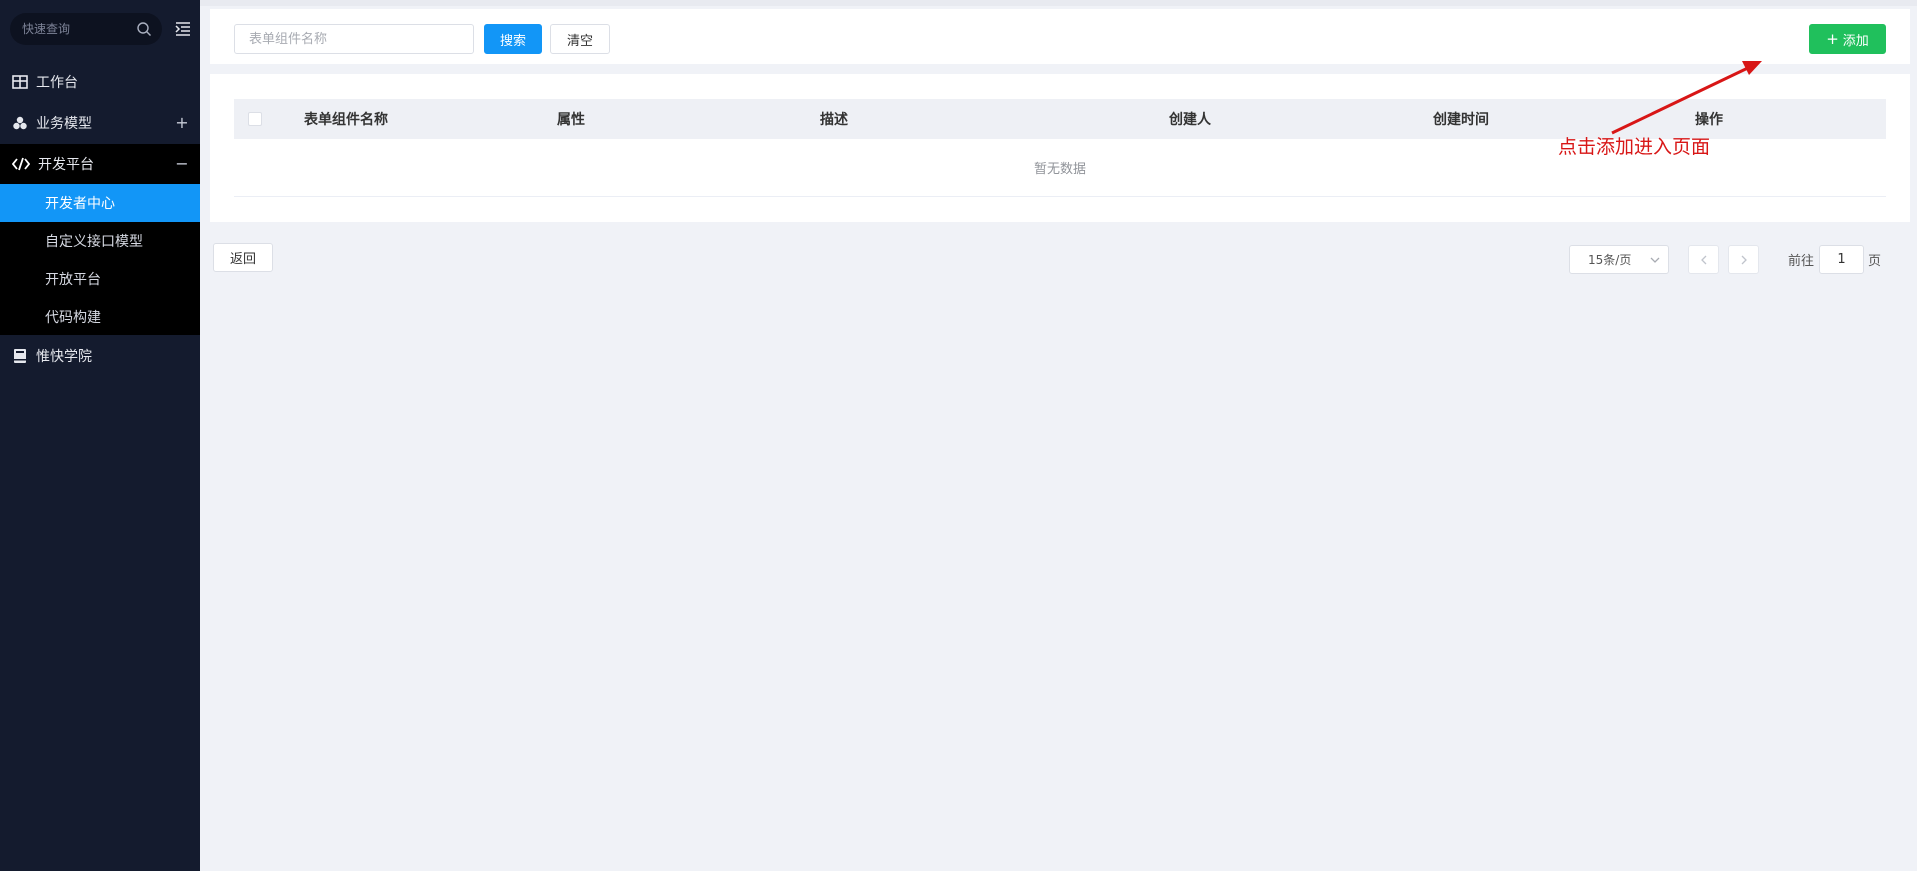  What do you see at coordinates (1801, 261) in the screenshot?
I see `goto-label: 前往` at bounding box center [1801, 261].